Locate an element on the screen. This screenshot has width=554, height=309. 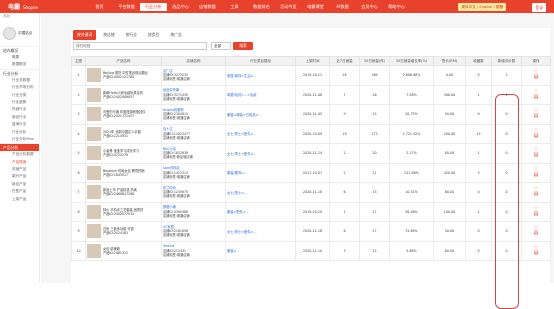
category-path: 母婴/玩具>...>毛绒 is located at coordinates (260, 94).